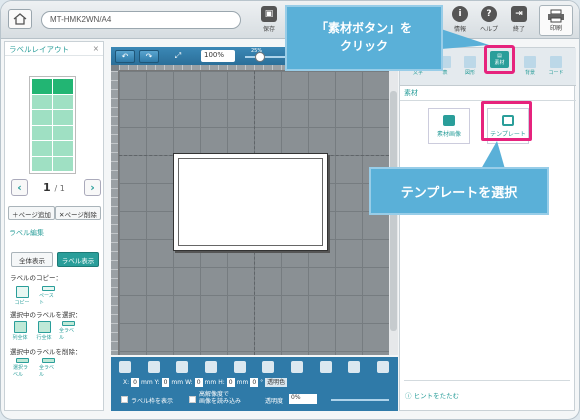  I want to click on select-all-button: 全ラベル, so click(68, 331).